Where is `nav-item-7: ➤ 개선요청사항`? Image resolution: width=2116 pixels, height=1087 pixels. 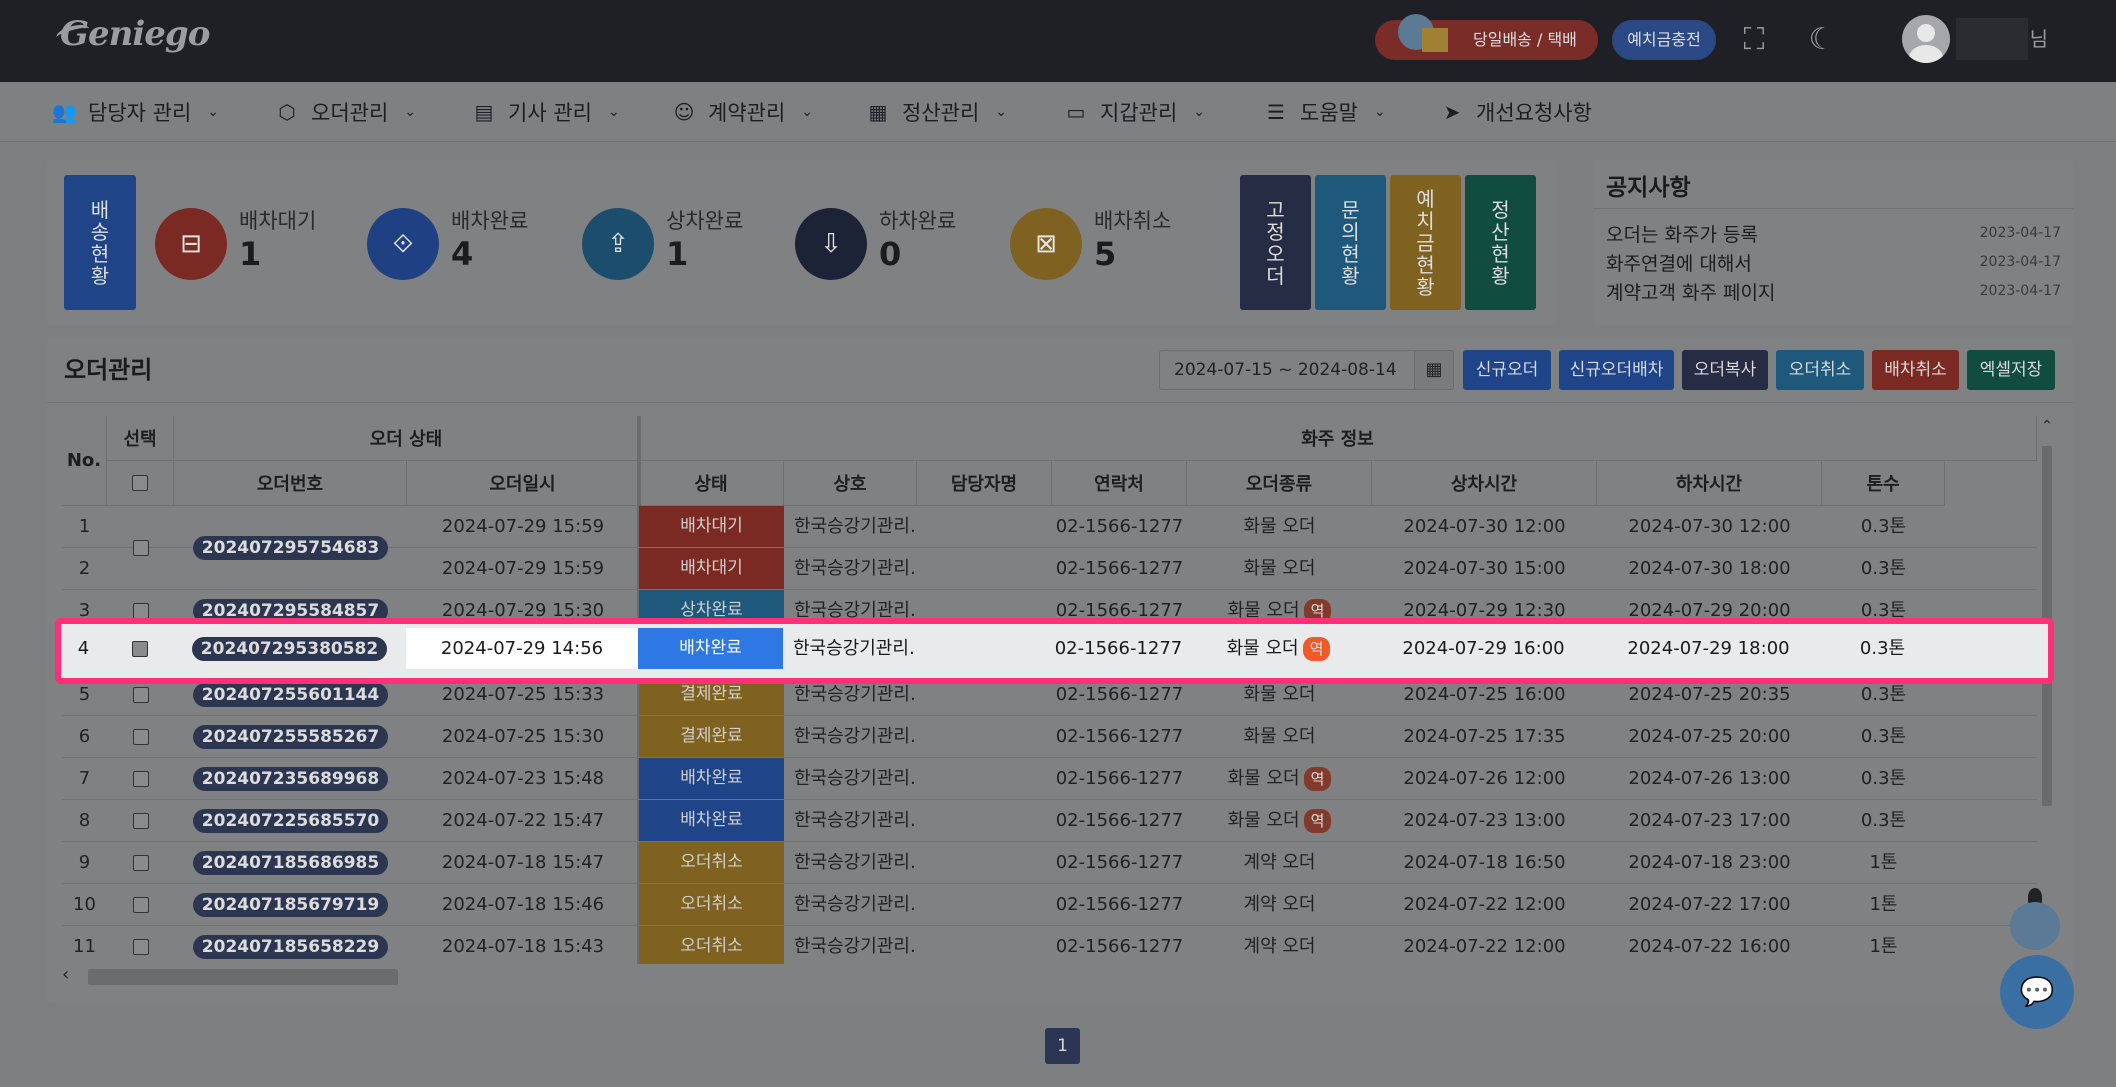 nav-item-7: ➤ 개선요청사항 is located at coordinates (1516, 112).